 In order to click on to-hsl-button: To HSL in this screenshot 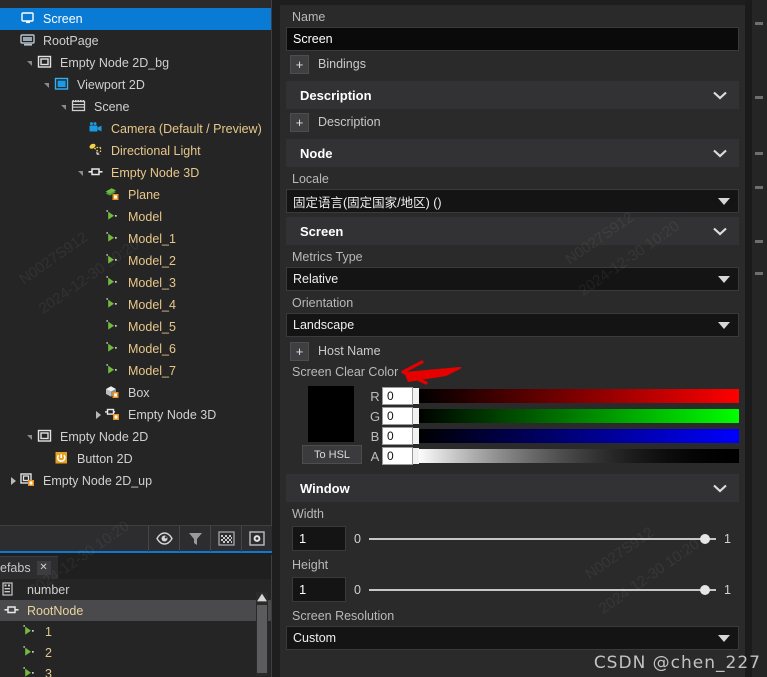, I will do `click(332, 454)`.